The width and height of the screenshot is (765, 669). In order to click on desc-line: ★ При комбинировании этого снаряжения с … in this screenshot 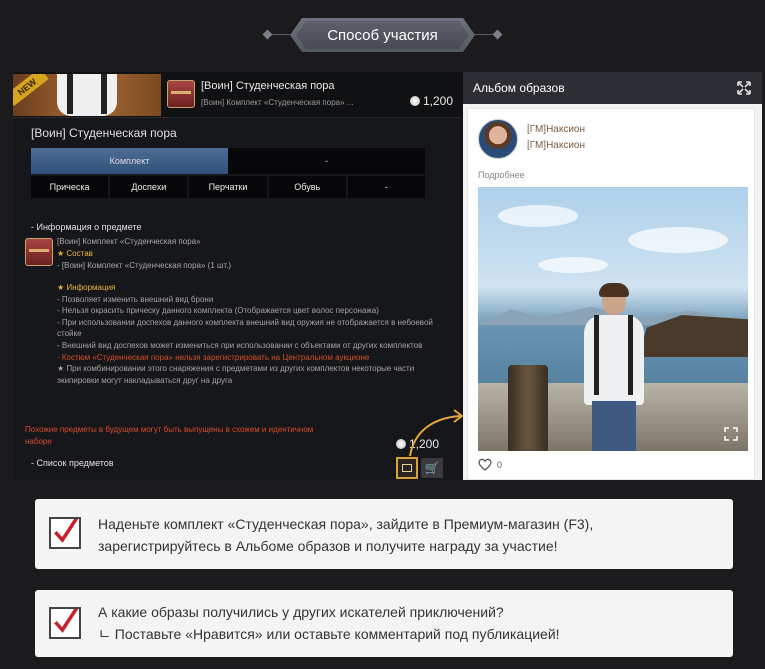, I will do `click(236, 374)`.